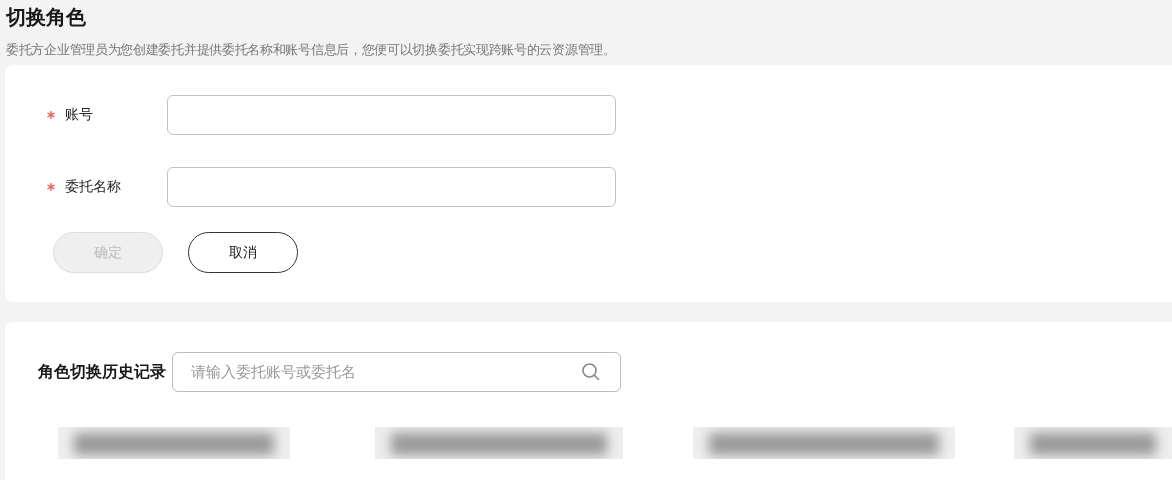 This screenshot has height=480, width=1172. What do you see at coordinates (46, 17) in the screenshot?
I see `page-title: 切换角色` at bounding box center [46, 17].